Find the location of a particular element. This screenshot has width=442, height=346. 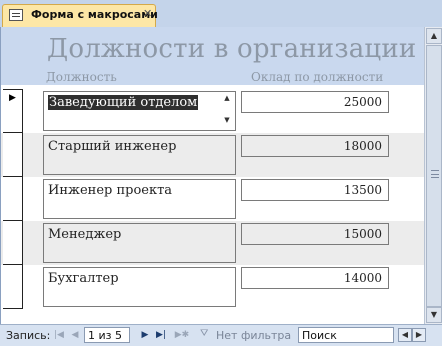

vertical-scrollbar: ▲ ▼ is located at coordinates (433, 175).